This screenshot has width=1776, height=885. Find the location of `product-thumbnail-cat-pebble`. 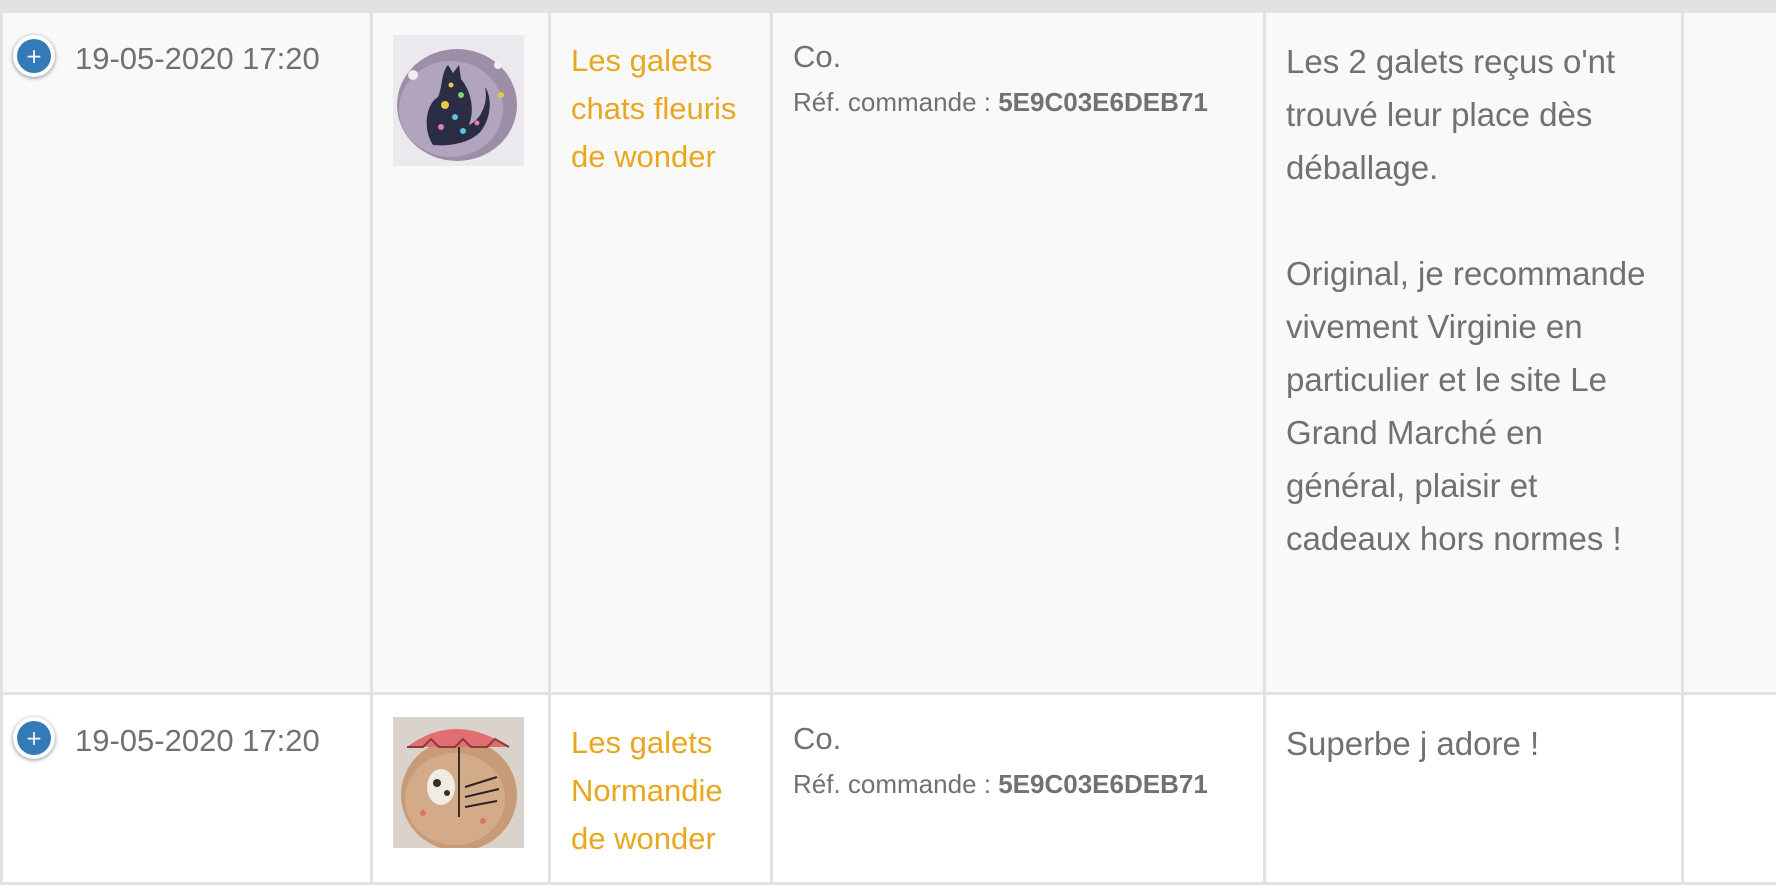

product-thumbnail-cat-pebble is located at coordinates (458, 100).